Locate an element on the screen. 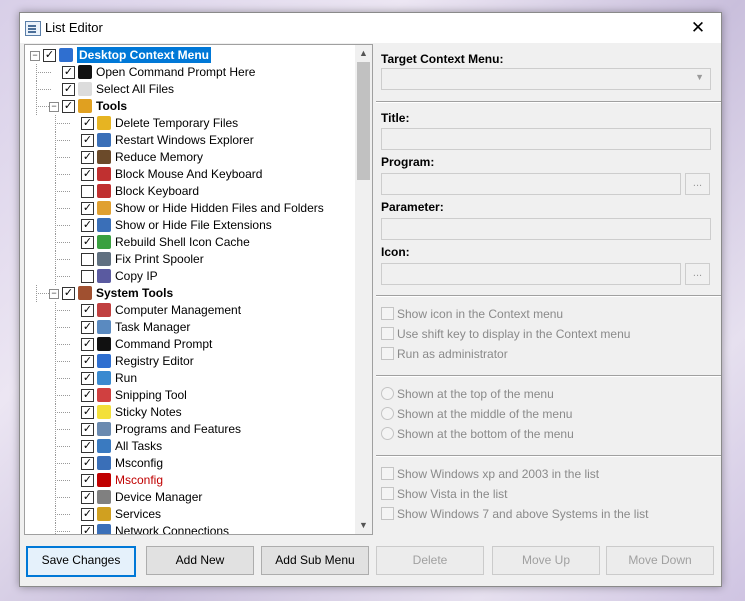 The width and height of the screenshot is (745, 601). tree-item: ✓ Network Connections is located at coordinates (190, 528).